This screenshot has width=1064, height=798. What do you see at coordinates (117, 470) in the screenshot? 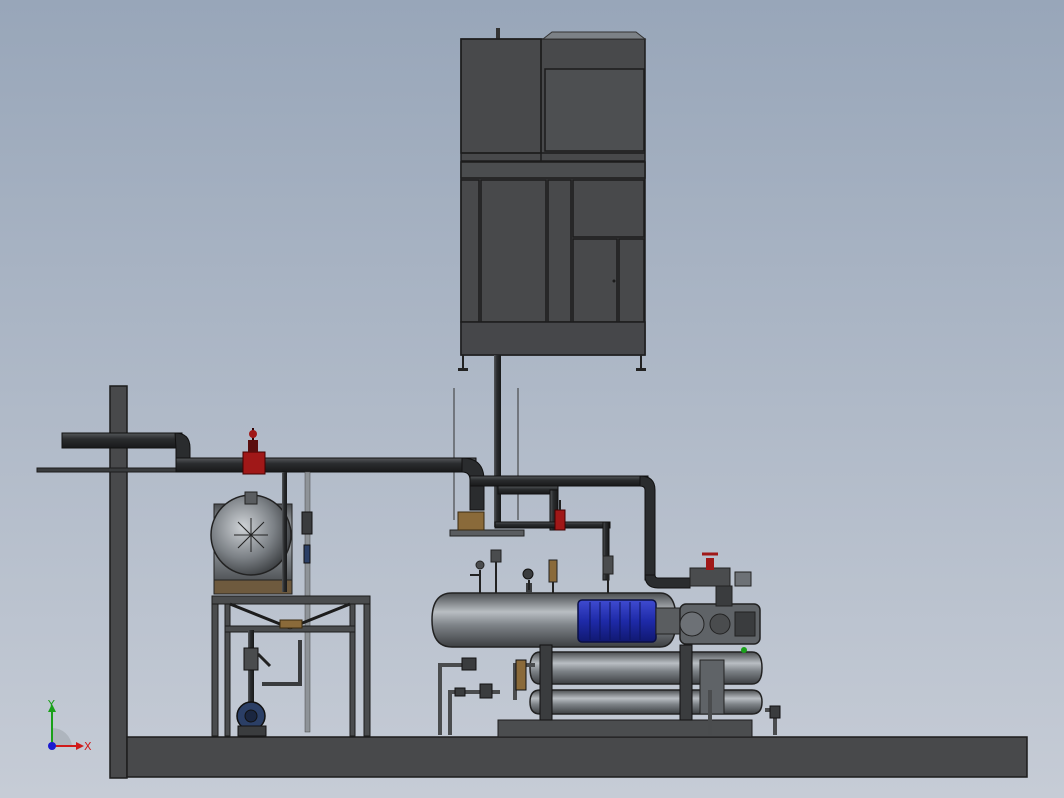
I see `horizontal-beam` at bounding box center [117, 470].